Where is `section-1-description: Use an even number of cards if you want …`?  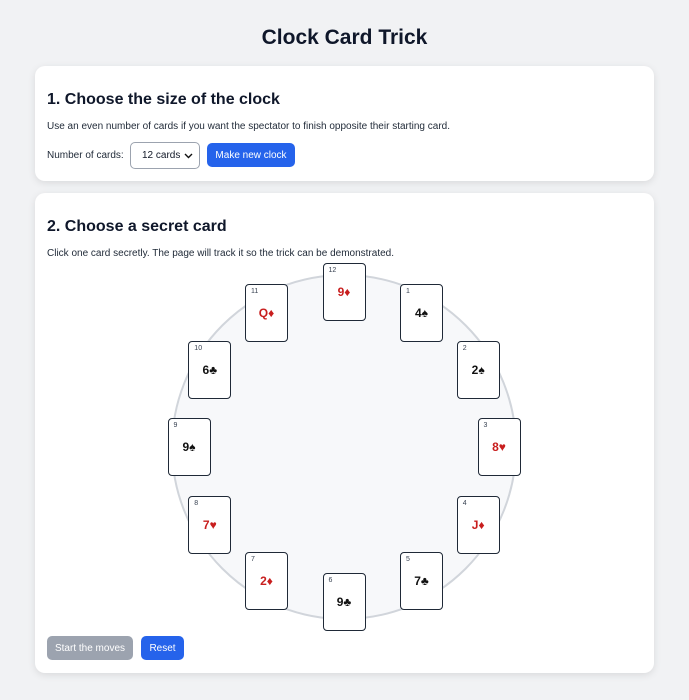
section-1-description: Use an even number of cards if you want … is located at coordinates (248, 126).